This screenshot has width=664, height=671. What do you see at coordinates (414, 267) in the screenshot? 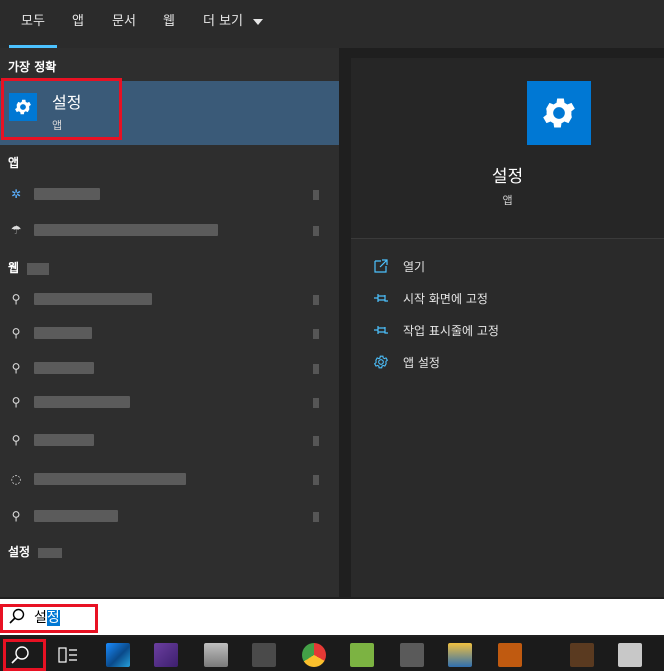
I see `open-label: 열기` at bounding box center [414, 267].